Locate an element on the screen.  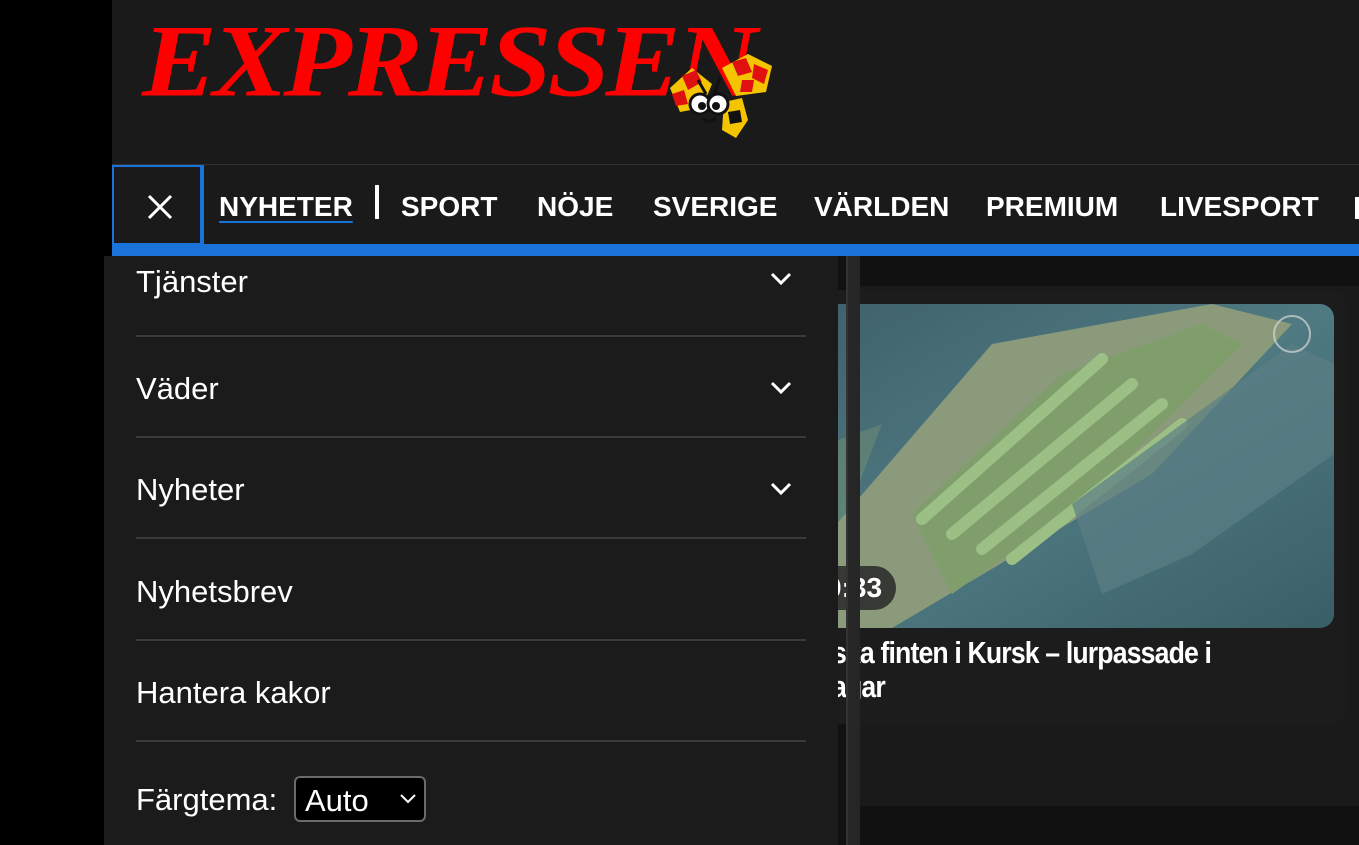
menu-scrollbar is located at coordinates (853, 550).